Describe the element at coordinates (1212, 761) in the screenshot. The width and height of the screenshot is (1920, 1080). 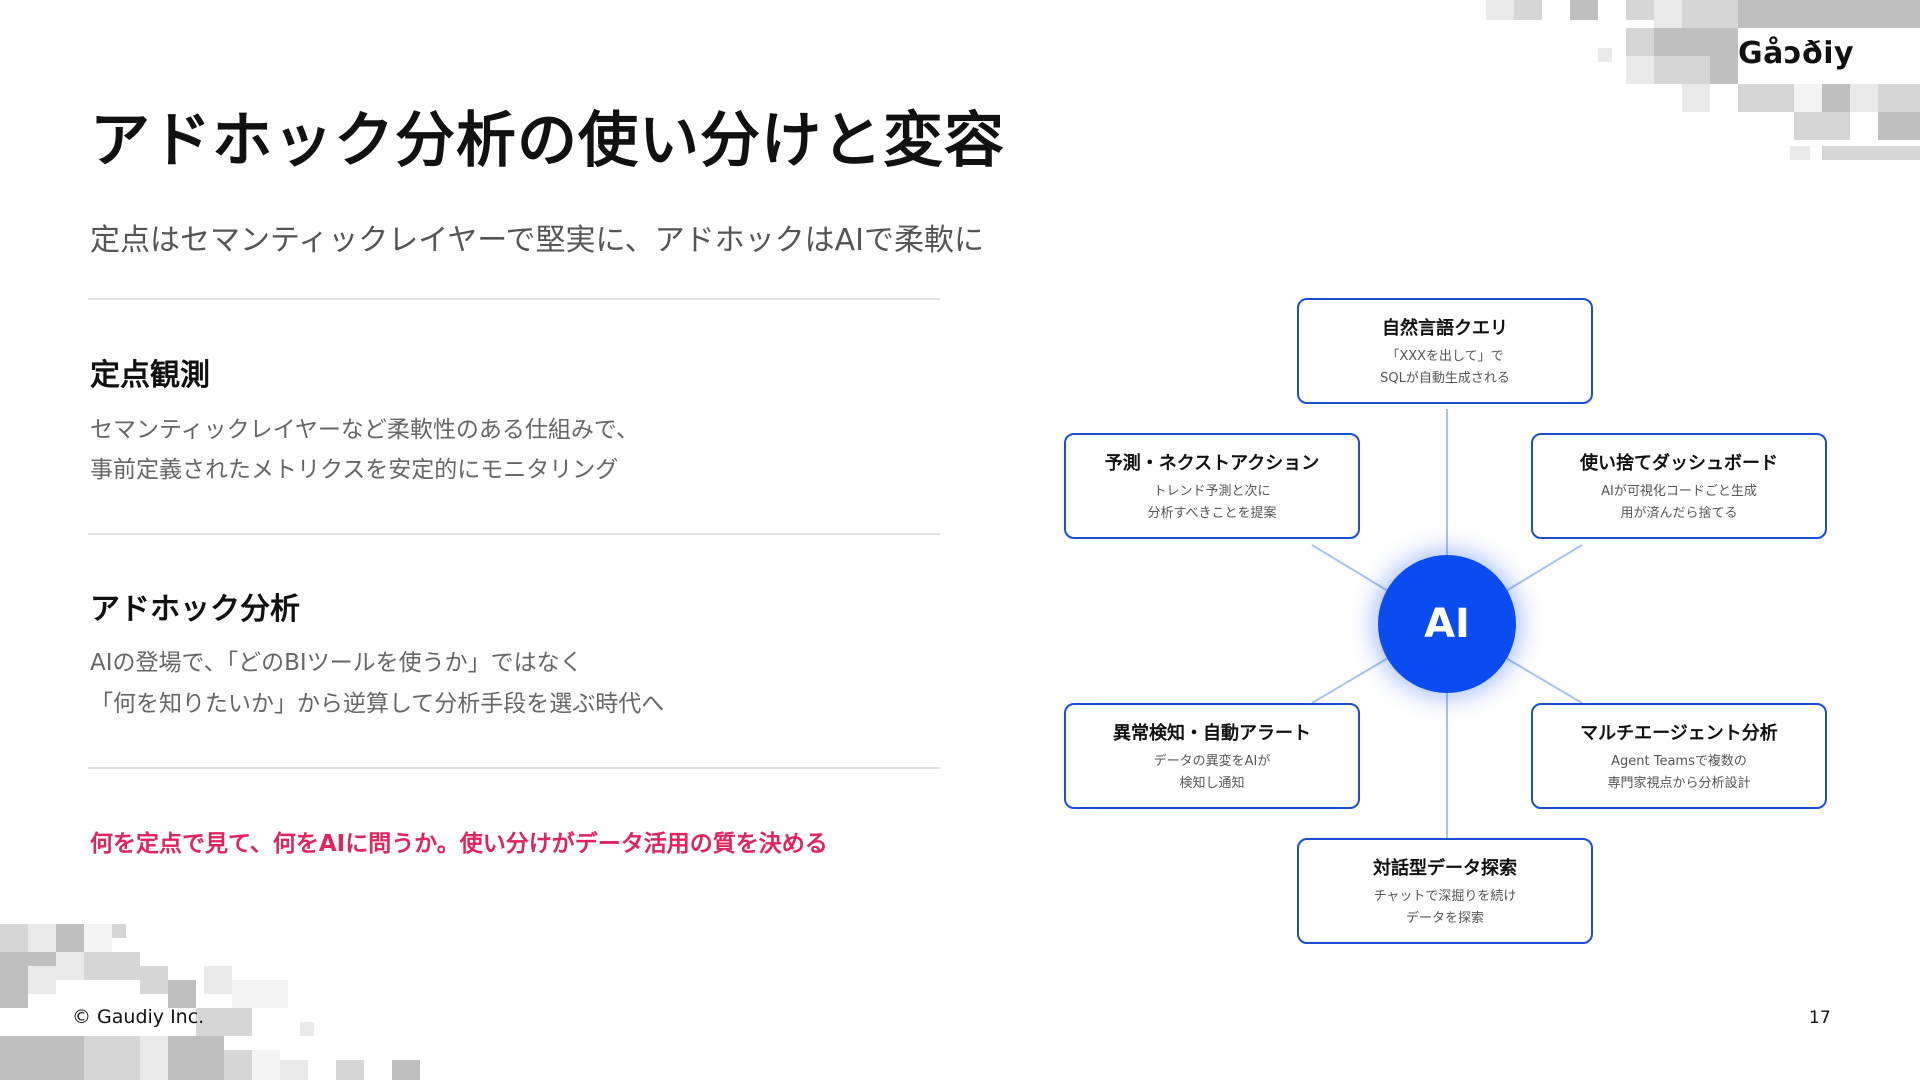
I see `node-description: データの異変をAIが` at that location.